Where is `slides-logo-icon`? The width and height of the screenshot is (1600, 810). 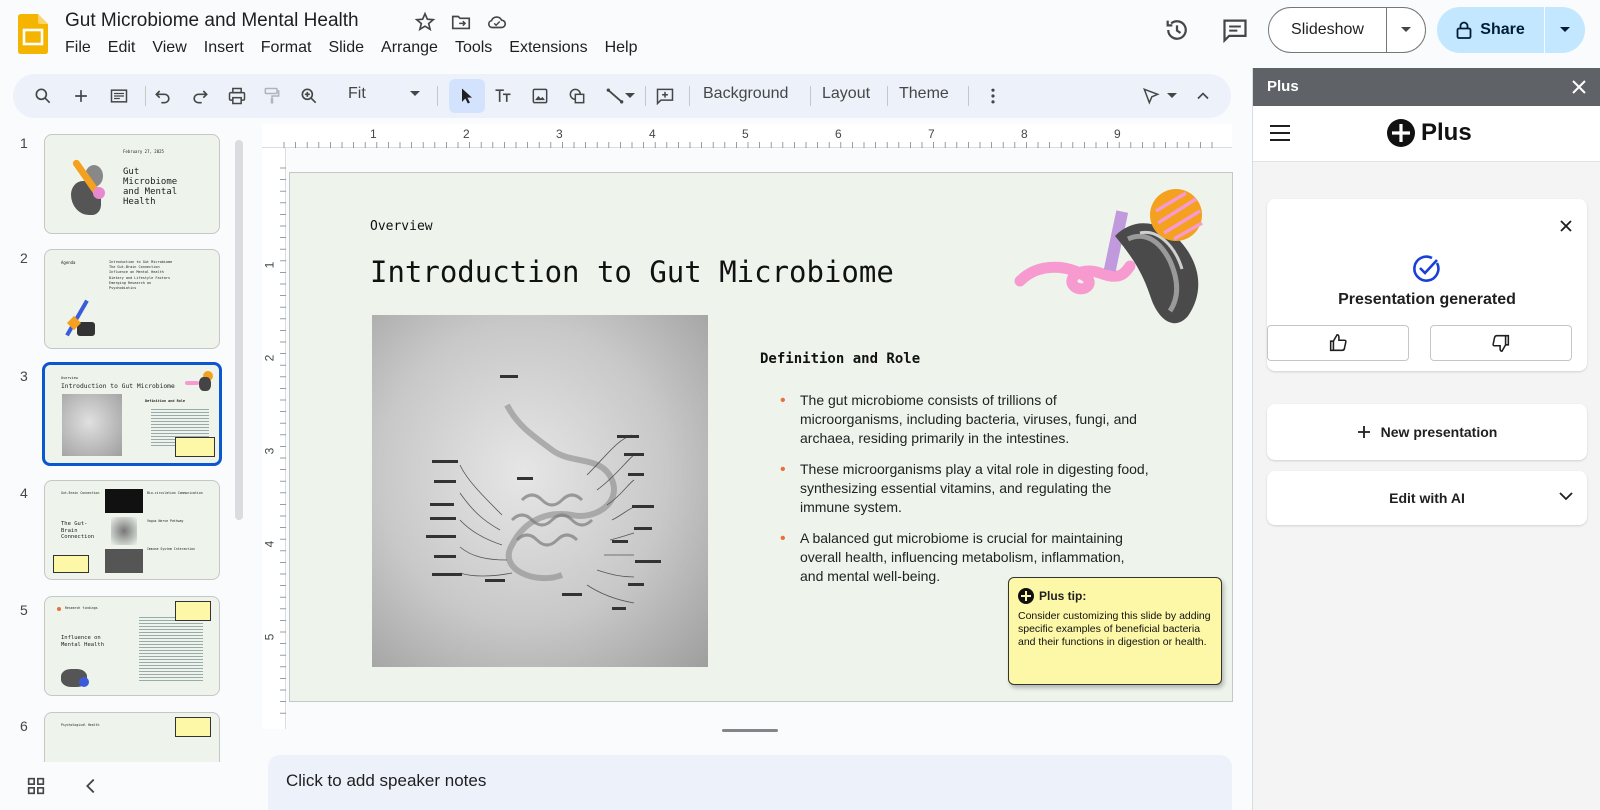
slides-logo-icon is located at coordinates (33, 34).